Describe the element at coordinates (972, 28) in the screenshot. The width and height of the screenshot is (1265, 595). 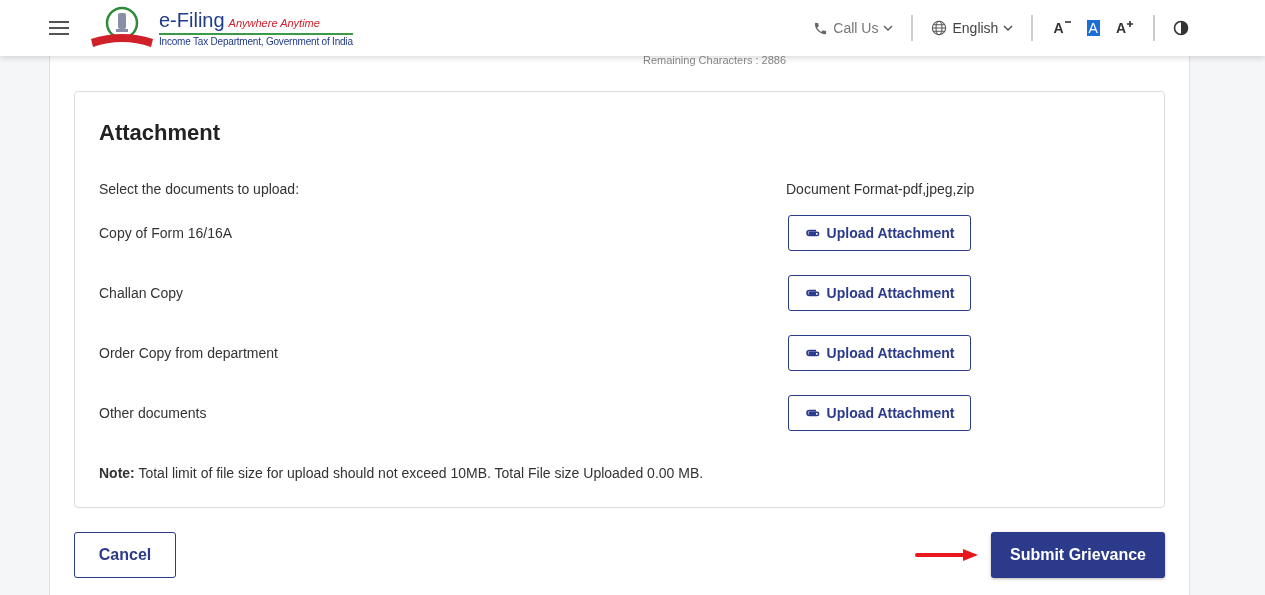
I see `language-dropdown: English` at that location.